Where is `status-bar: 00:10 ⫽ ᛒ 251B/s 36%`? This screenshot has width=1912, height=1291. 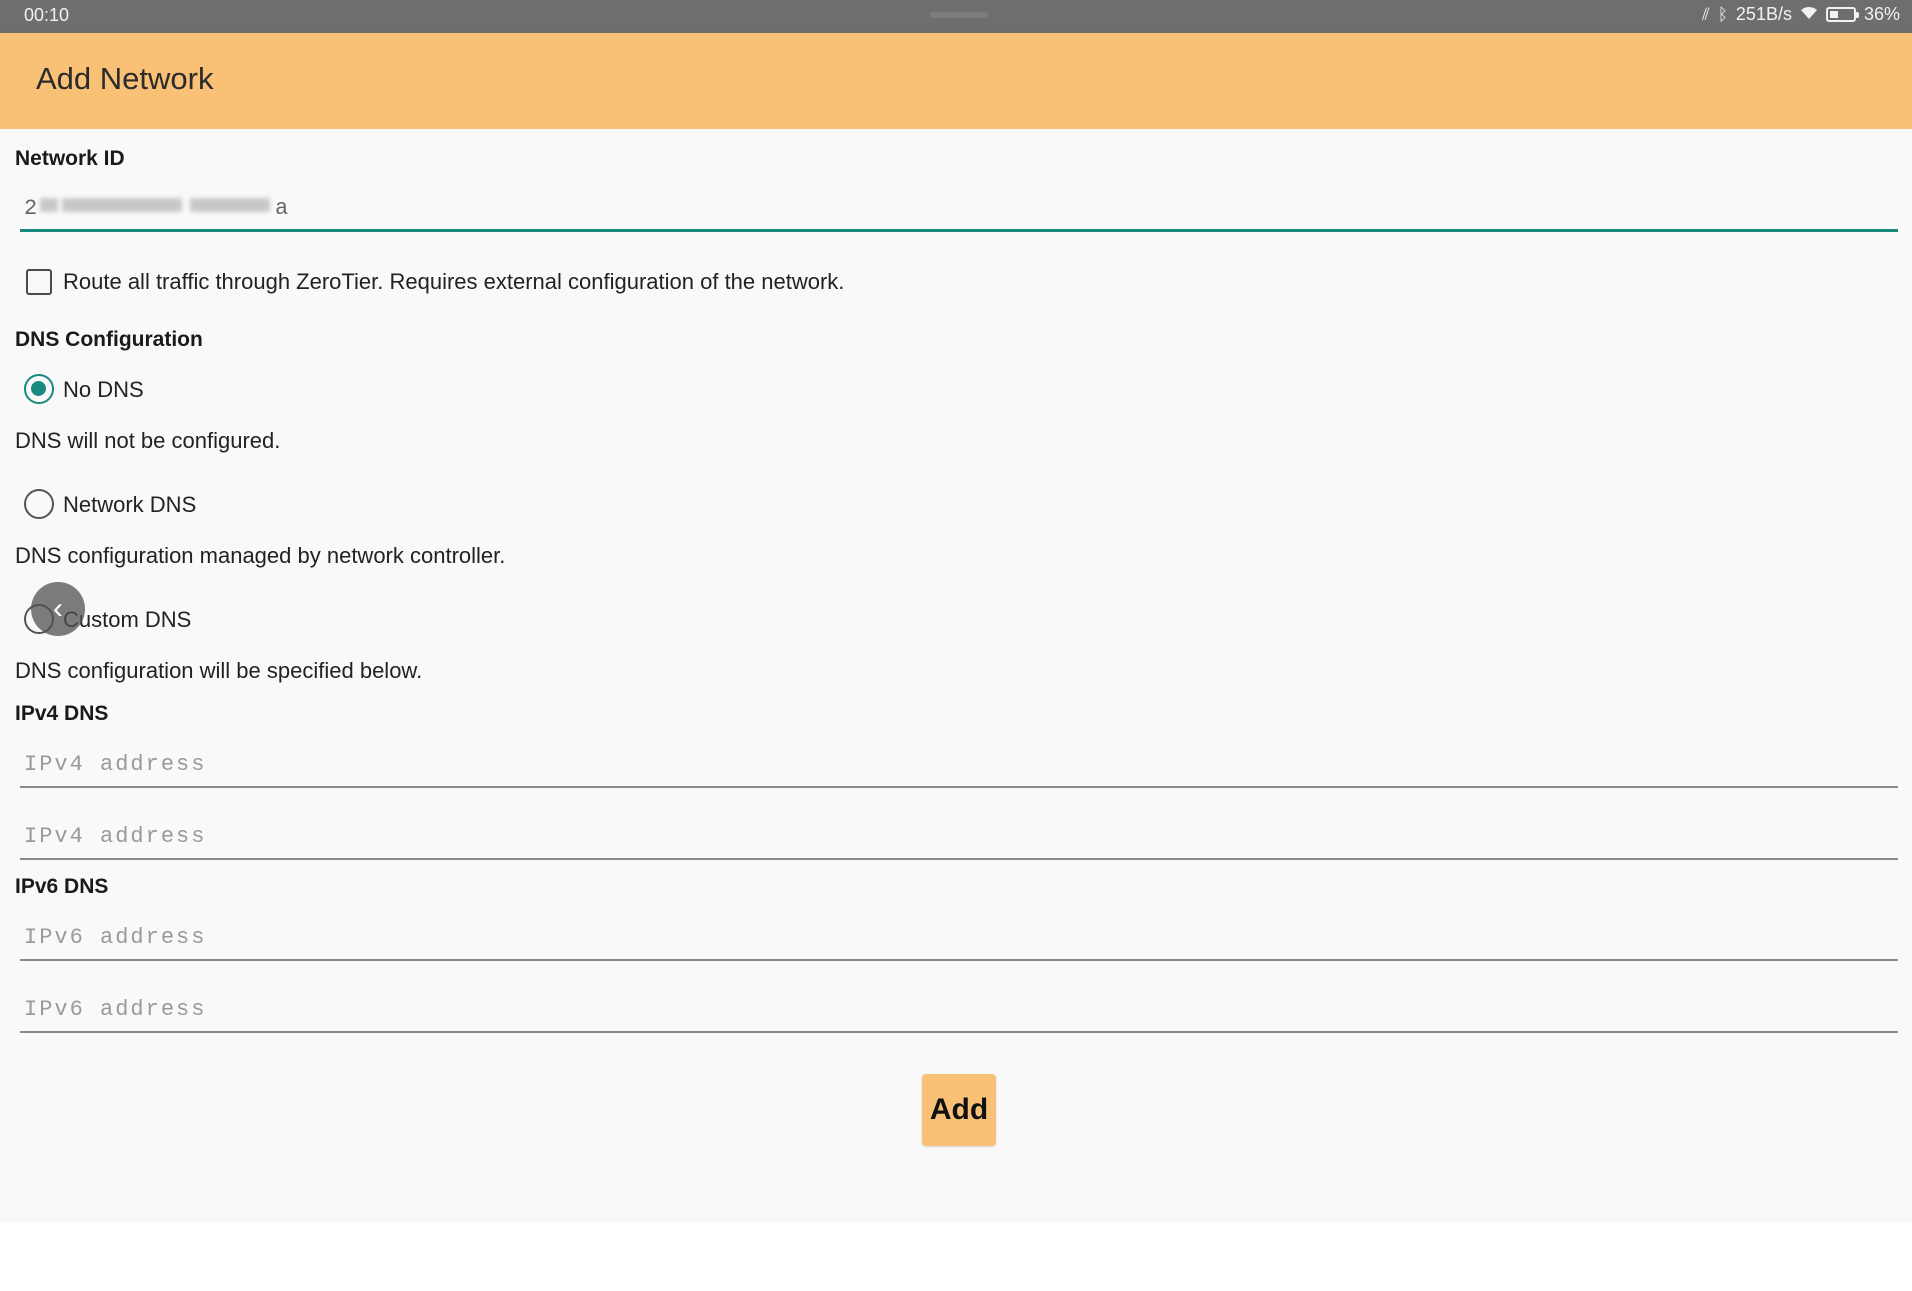 status-bar: 00:10 ⫽ ᛒ 251B/s 36% is located at coordinates (956, 16).